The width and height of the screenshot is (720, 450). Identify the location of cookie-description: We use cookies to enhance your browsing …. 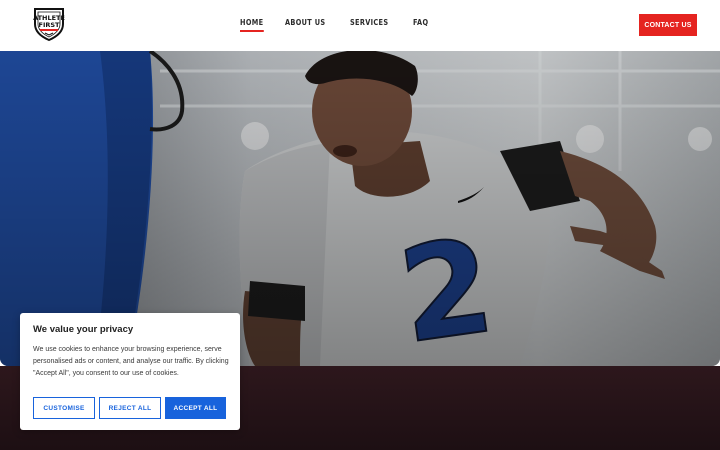
(131, 361).